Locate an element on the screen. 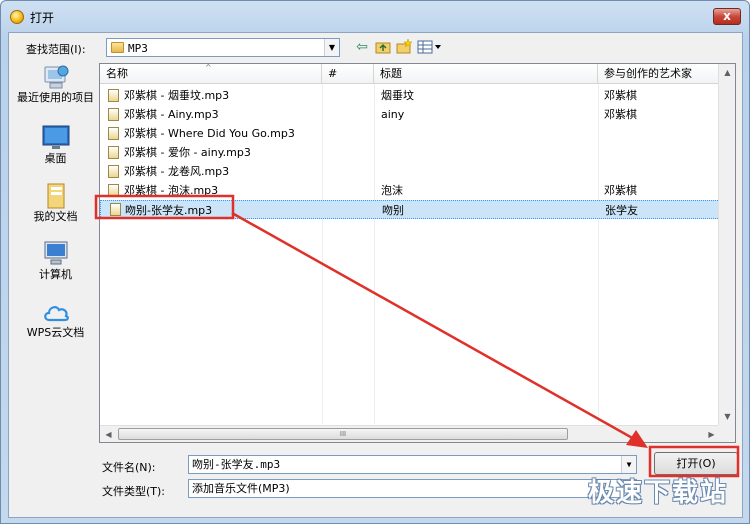 The width and height of the screenshot is (750, 524). scroll-left-icon: ◀ is located at coordinates (108, 434).